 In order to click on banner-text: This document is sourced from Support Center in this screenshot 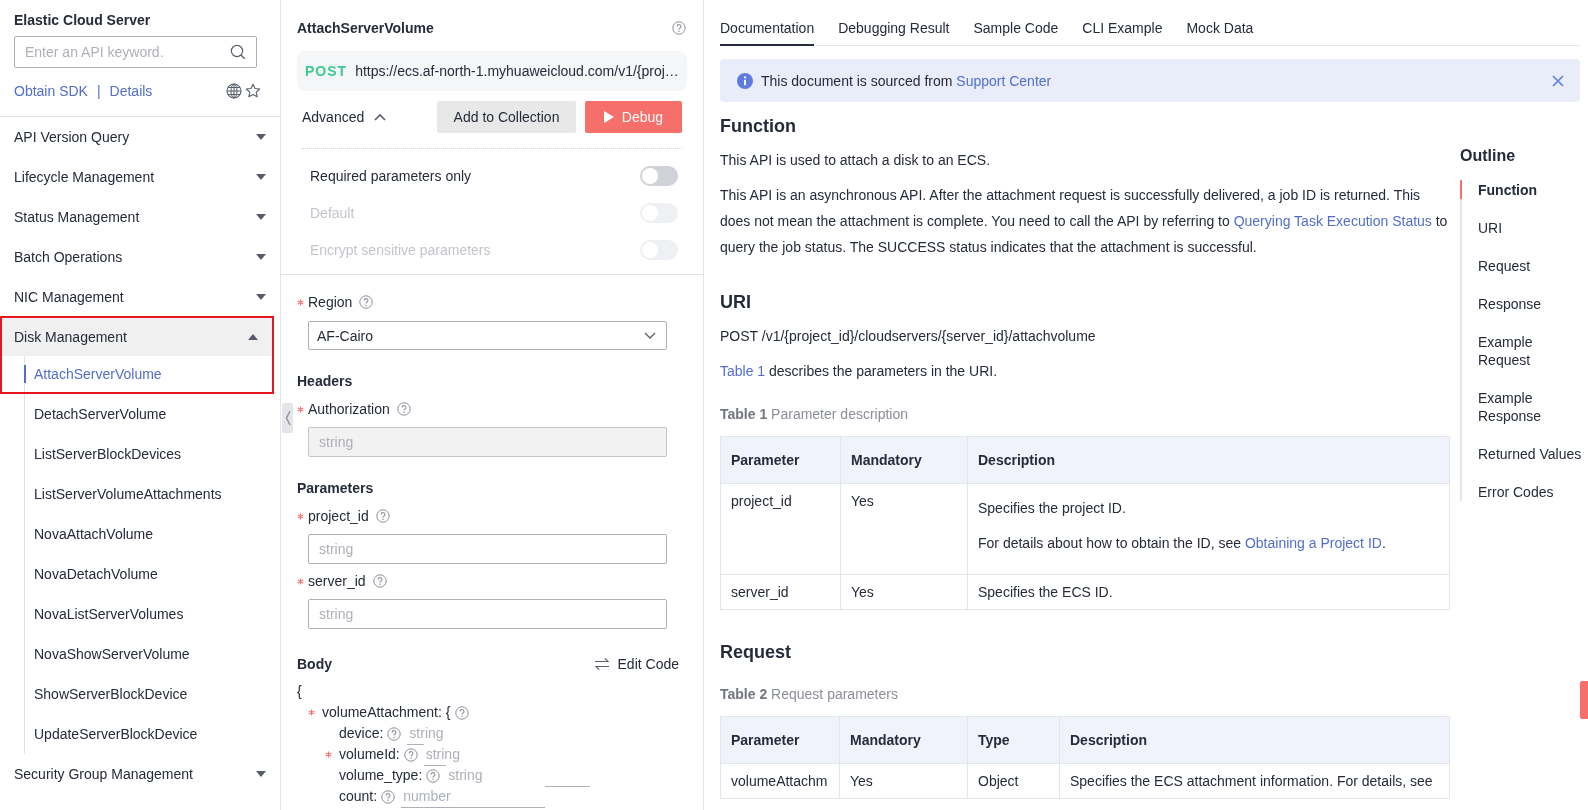, I will do `click(907, 80)`.